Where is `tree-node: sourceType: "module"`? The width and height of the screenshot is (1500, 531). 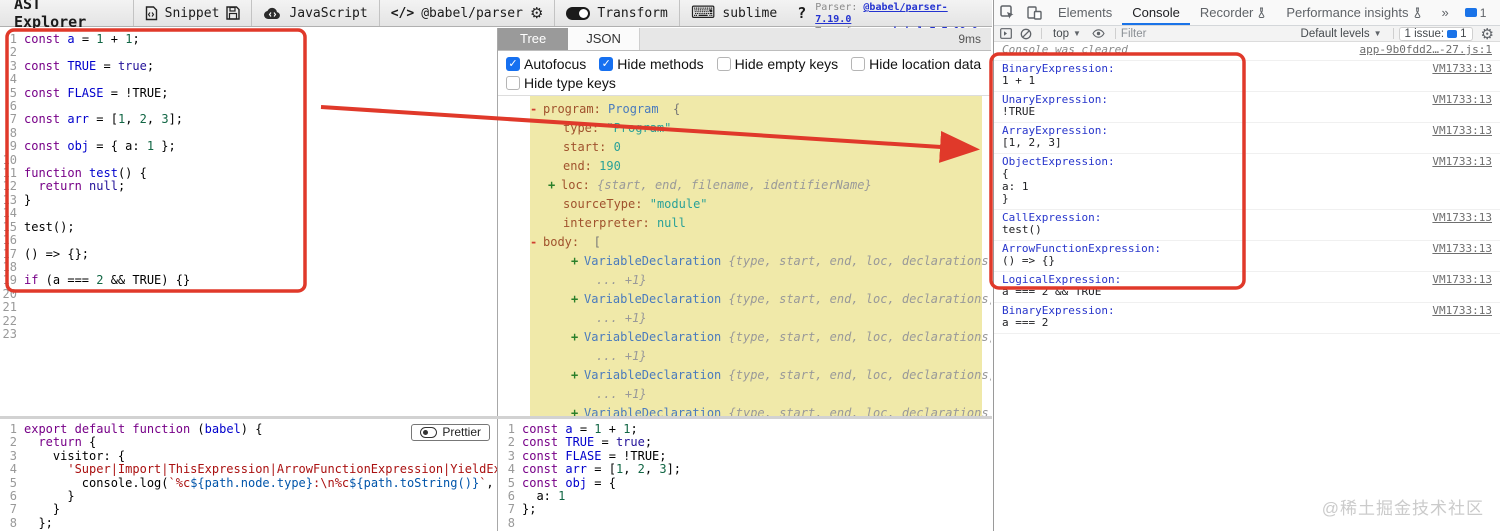
tree-node: sourceType: "module" is located at coordinates (756, 204).